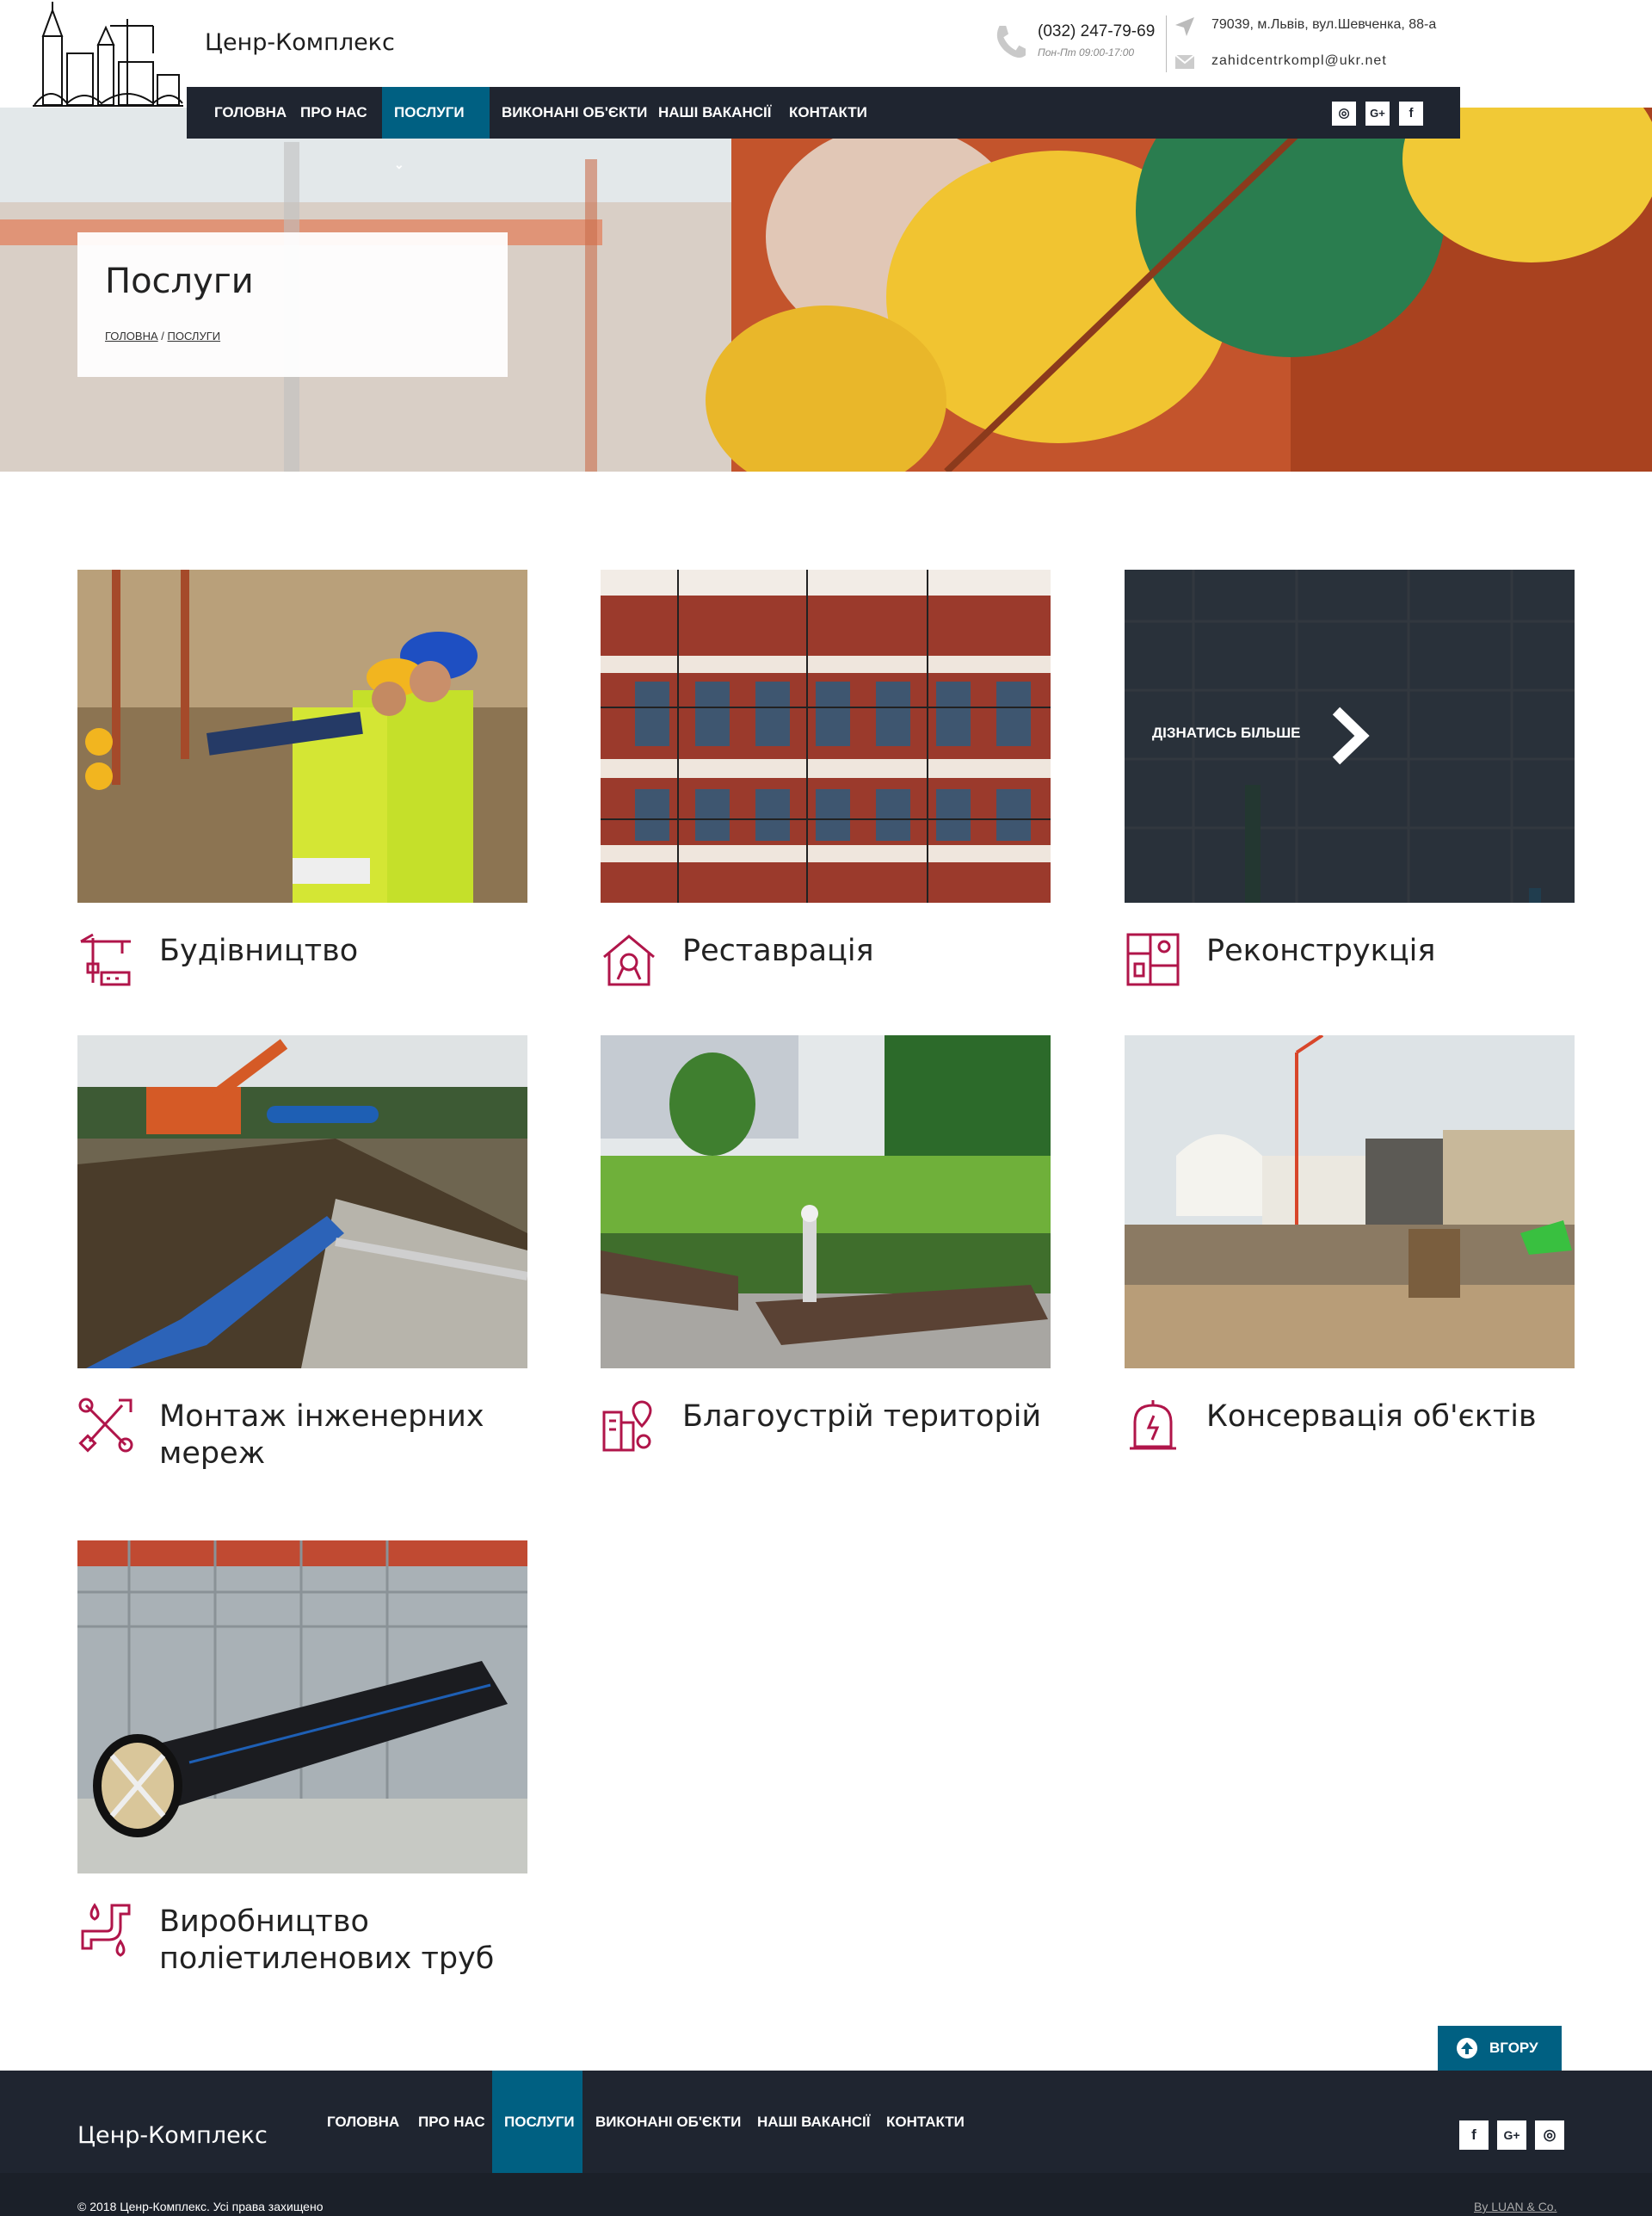 The height and width of the screenshot is (2216, 1652). What do you see at coordinates (1153, 960) in the screenshot?
I see `blueprint-icon` at bounding box center [1153, 960].